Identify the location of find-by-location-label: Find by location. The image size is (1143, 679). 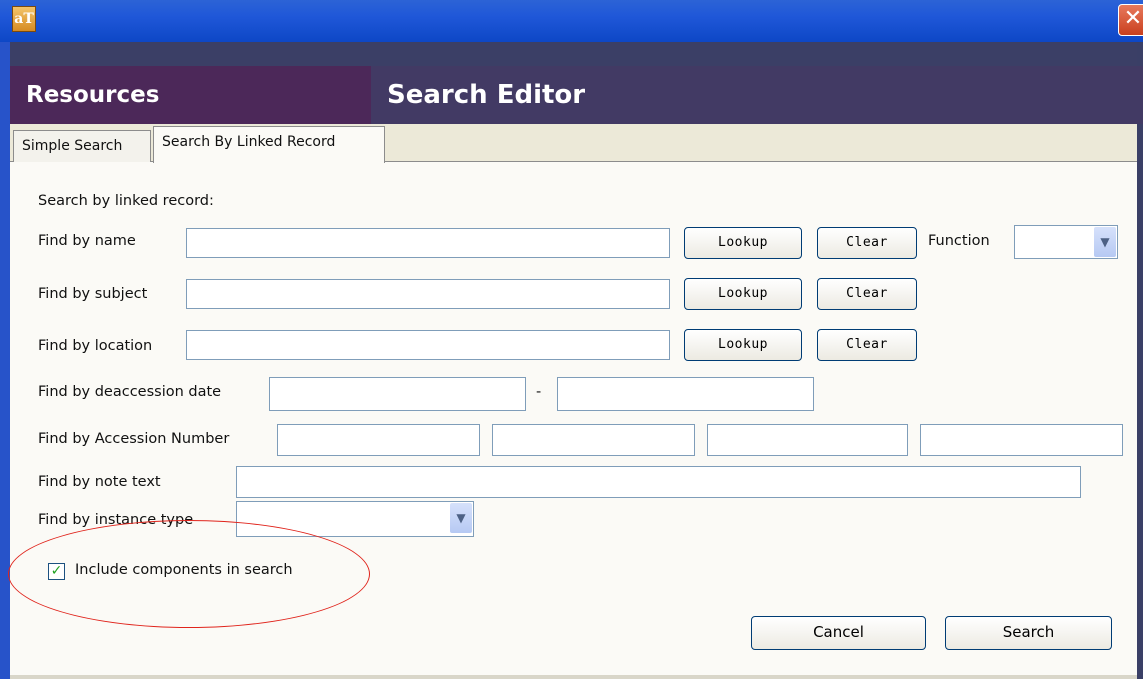
(95, 346).